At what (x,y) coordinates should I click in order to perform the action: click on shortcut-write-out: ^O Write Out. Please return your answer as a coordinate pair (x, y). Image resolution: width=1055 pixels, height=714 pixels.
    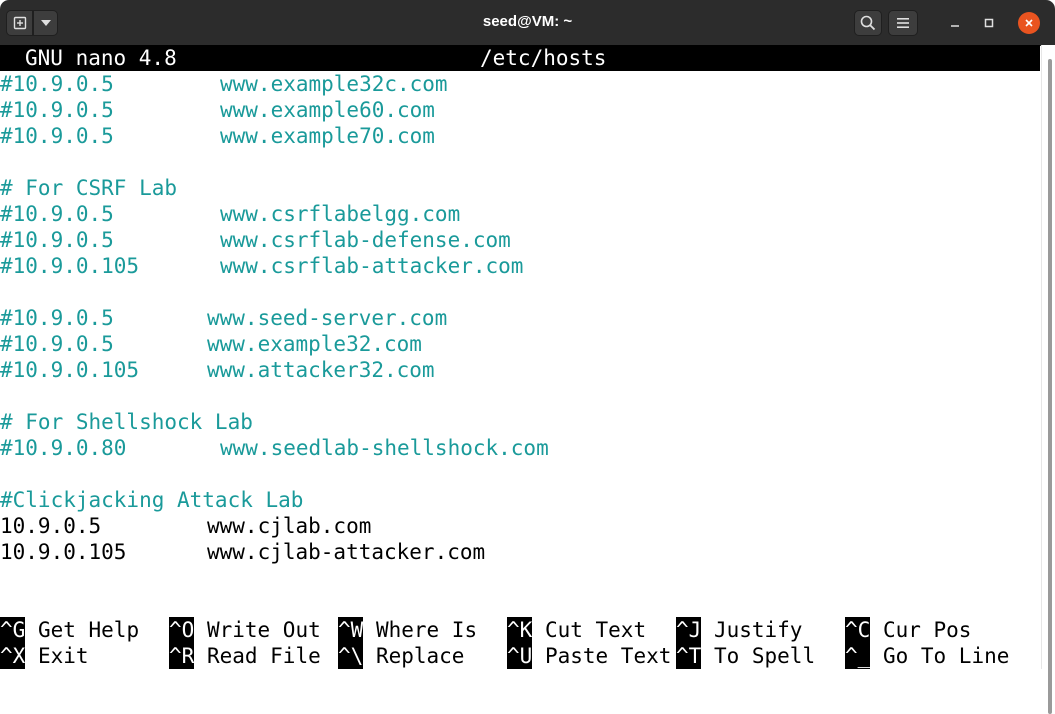
    Looking at the image, I should click on (245, 630).